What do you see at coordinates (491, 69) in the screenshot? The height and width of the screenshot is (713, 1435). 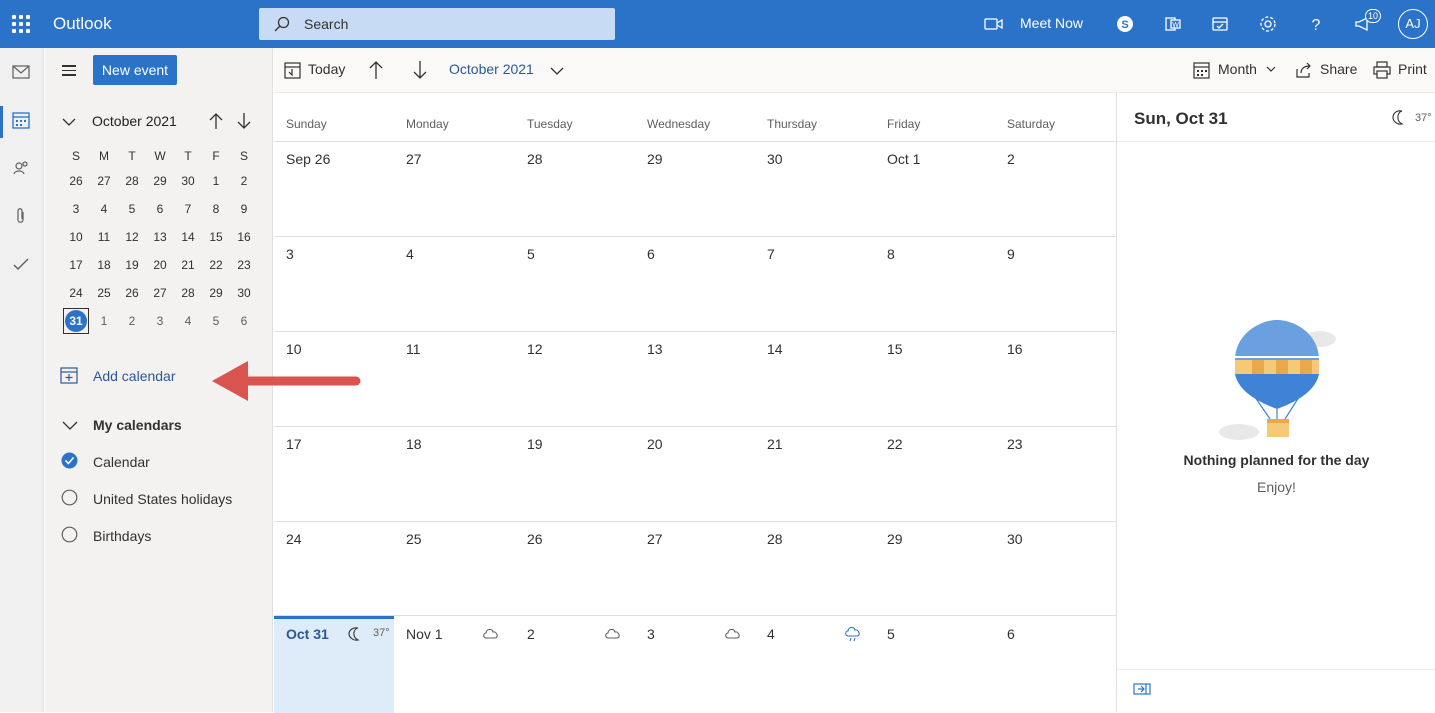 I see `month-year-picker: October 2021` at bounding box center [491, 69].